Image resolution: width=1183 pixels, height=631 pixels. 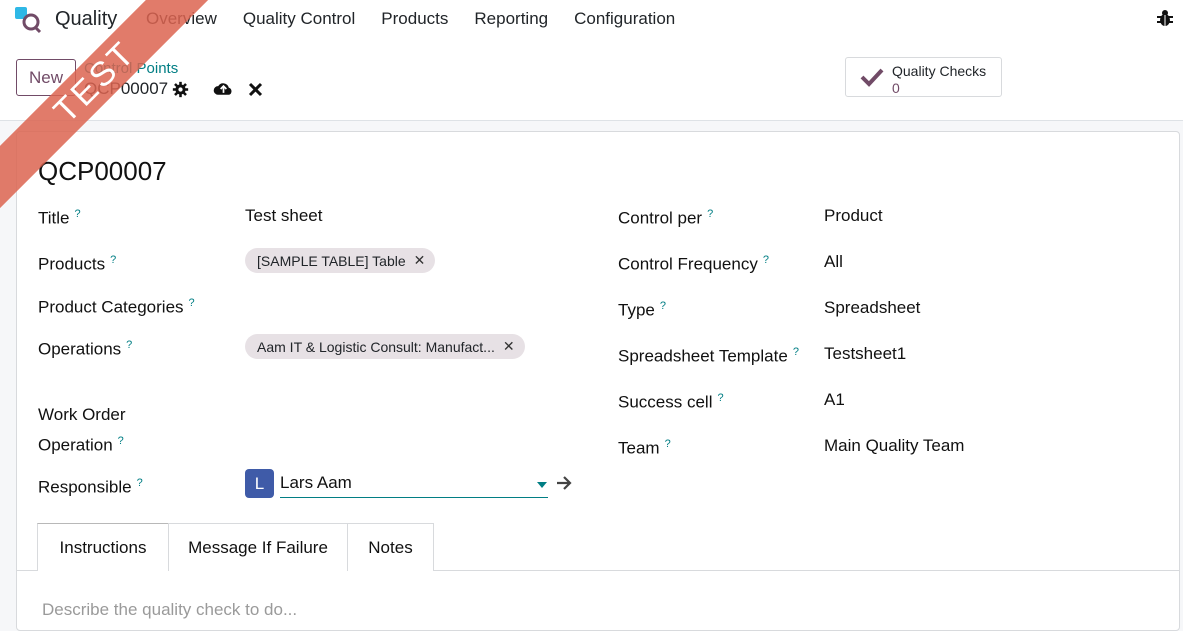 What do you see at coordinates (542, 485) in the screenshot?
I see `caret-down-icon` at bounding box center [542, 485].